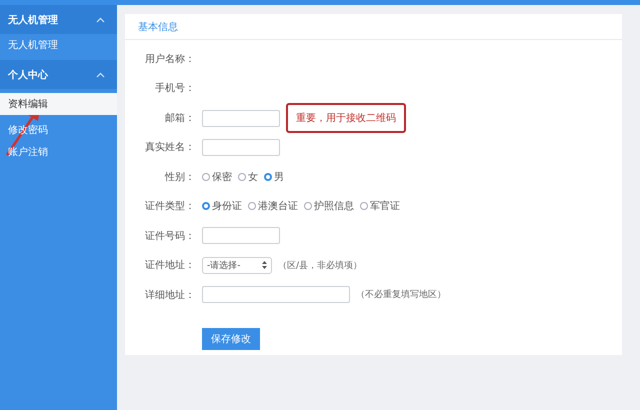 This screenshot has height=410, width=640. Describe the element at coordinates (33, 20) in the screenshot. I see `group-title: 无人机管理` at that location.